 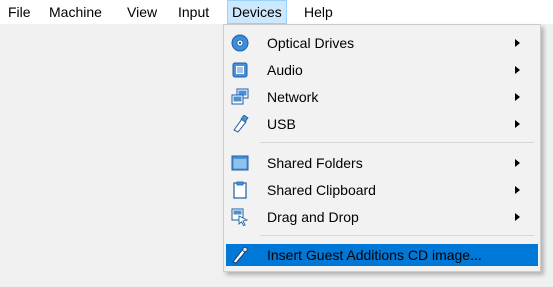 I want to click on menu-file: File, so click(x=19, y=12).